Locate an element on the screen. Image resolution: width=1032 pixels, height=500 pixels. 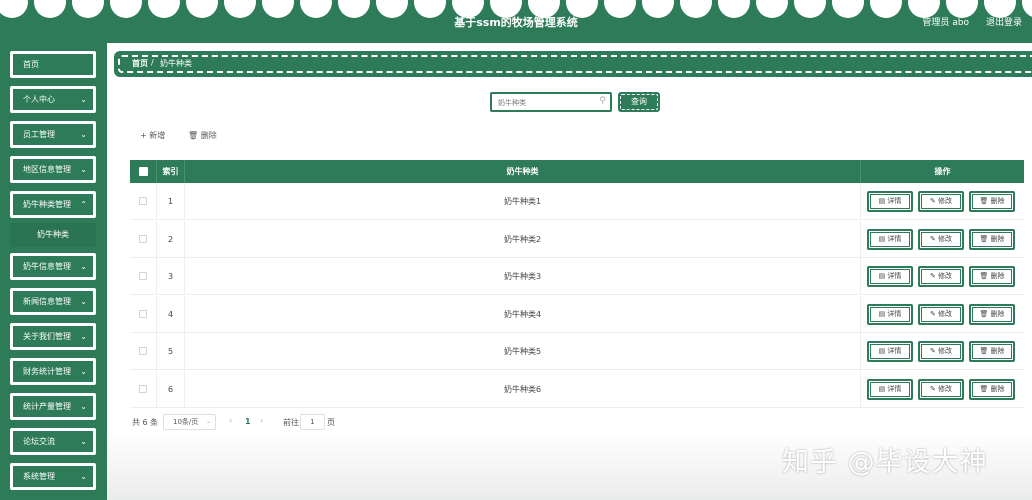
sidebar-item-output: 统计产量管理 ⌄ is located at coordinates (53, 406).